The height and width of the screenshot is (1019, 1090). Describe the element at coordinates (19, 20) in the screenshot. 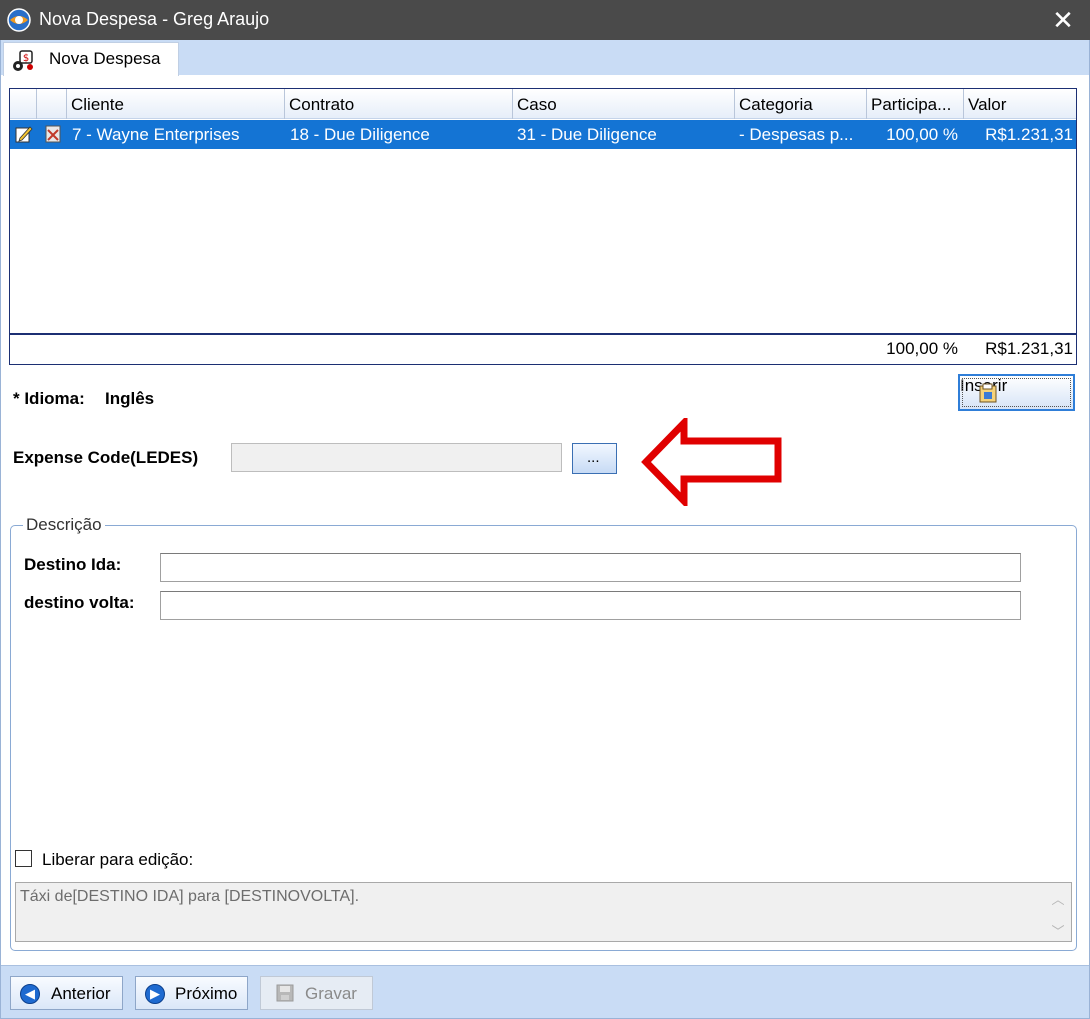

I see `app-globe-icon` at that location.